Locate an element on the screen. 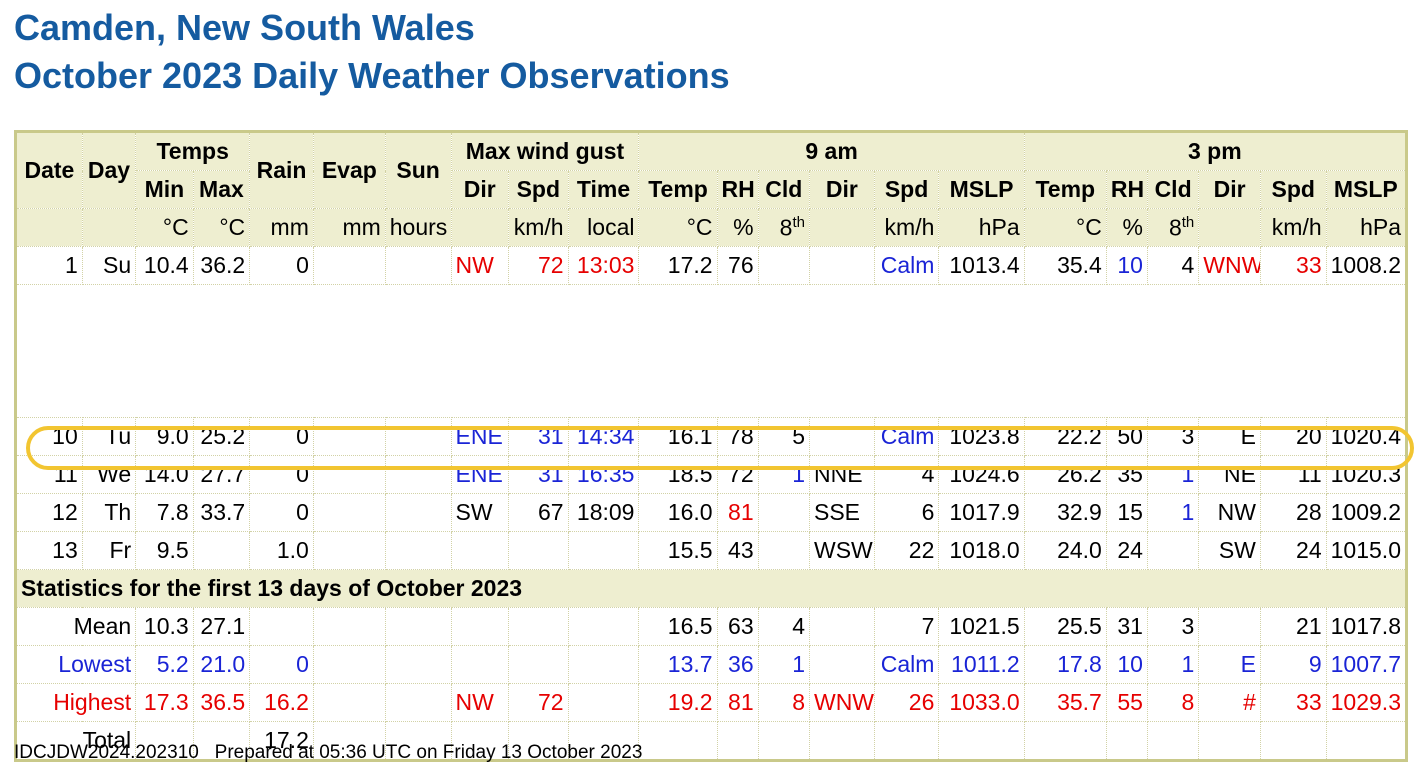  header-day: Day is located at coordinates (109, 170).